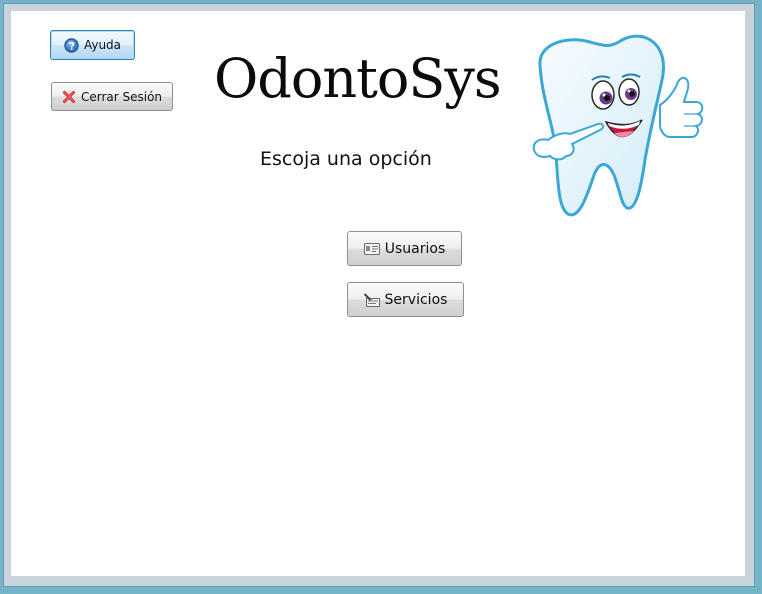 This screenshot has height=594, width=762. Describe the element at coordinates (102, 45) in the screenshot. I see `help-button-label: Ayuda` at that location.